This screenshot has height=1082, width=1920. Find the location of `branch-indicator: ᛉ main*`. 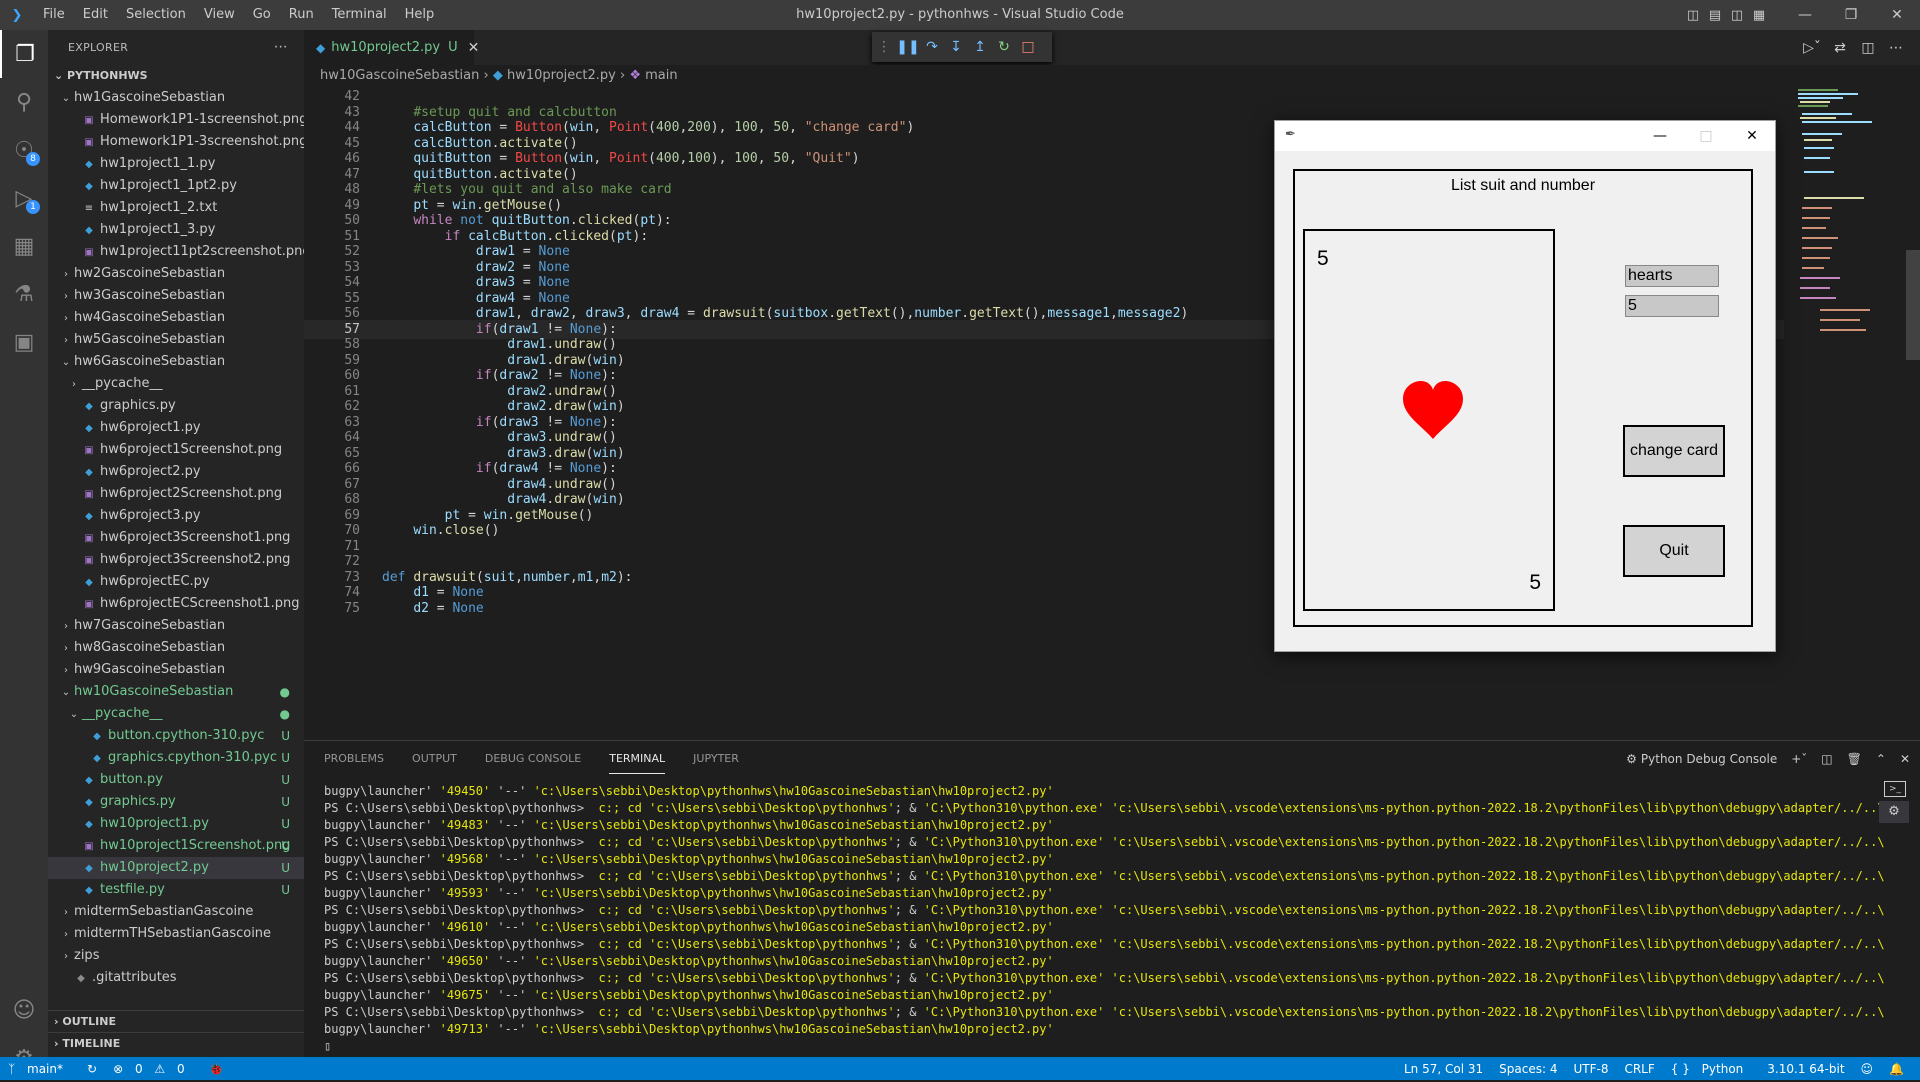

branch-indicator: ᛉ main* is located at coordinates (39, 1069).